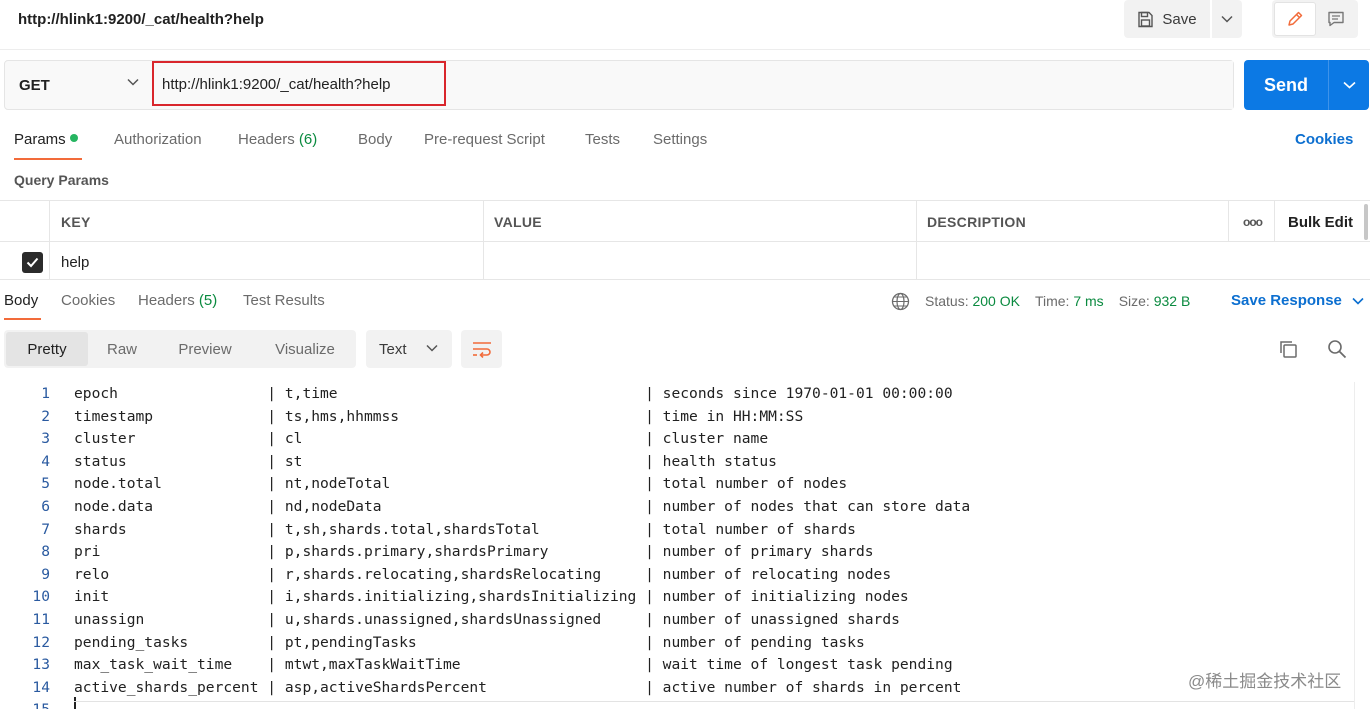 The height and width of the screenshot is (709, 1370). What do you see at coordinates (40, 139) in the screenshot?
I see `tab-params-label: Params` at bounding box center [40, 139].